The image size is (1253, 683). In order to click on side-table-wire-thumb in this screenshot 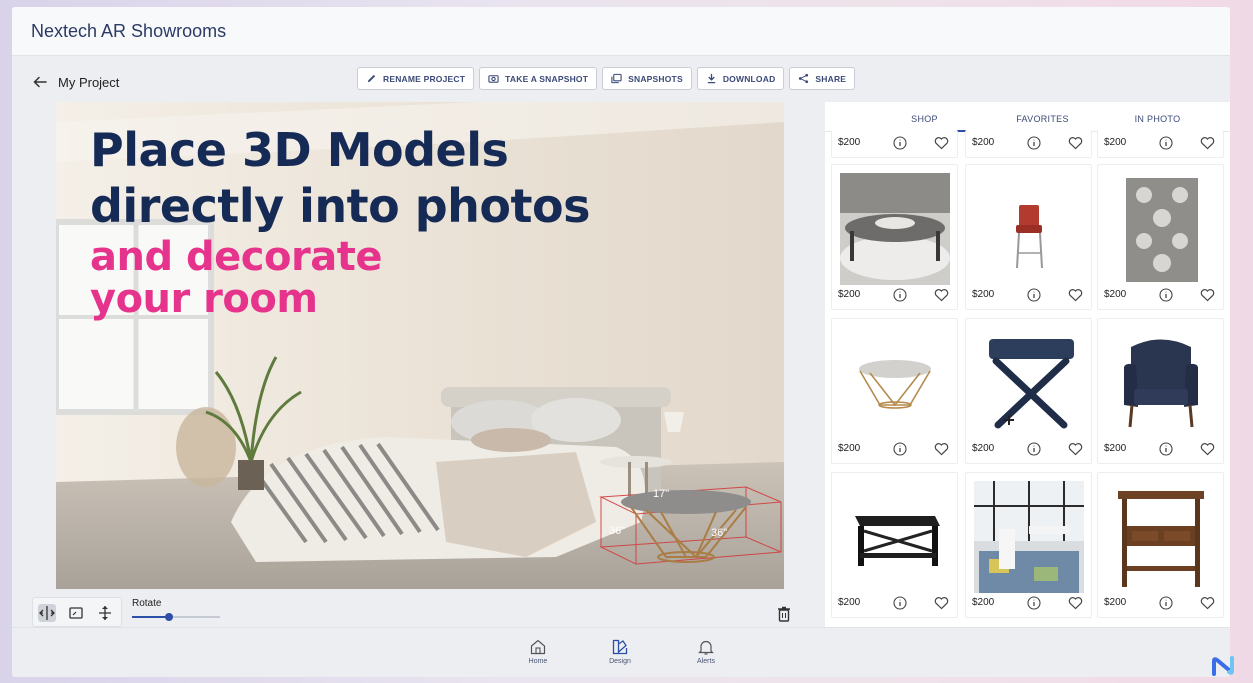, I will do `click(895, 383)`.